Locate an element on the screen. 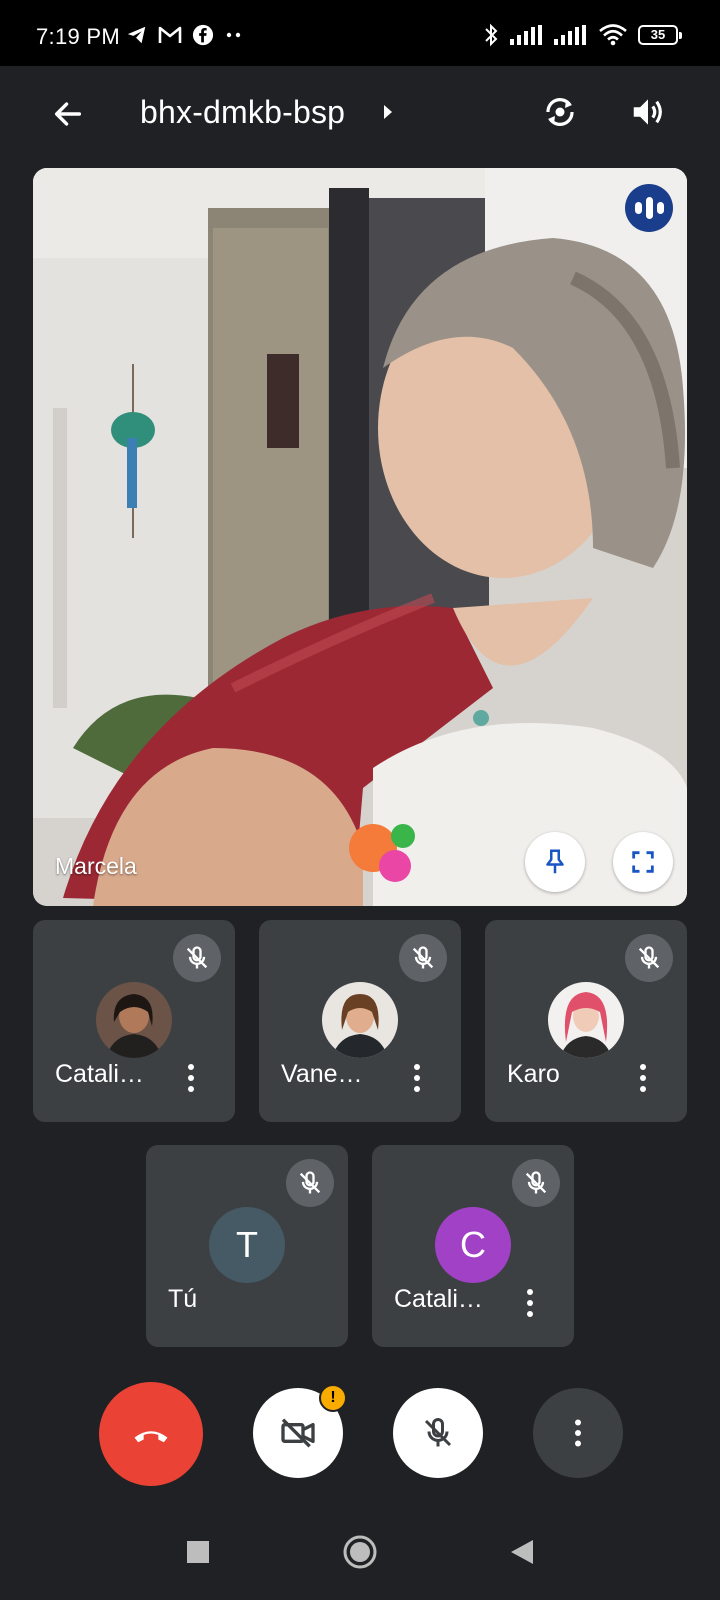  avatar-initial: T is located at coordinates (247, 1245).